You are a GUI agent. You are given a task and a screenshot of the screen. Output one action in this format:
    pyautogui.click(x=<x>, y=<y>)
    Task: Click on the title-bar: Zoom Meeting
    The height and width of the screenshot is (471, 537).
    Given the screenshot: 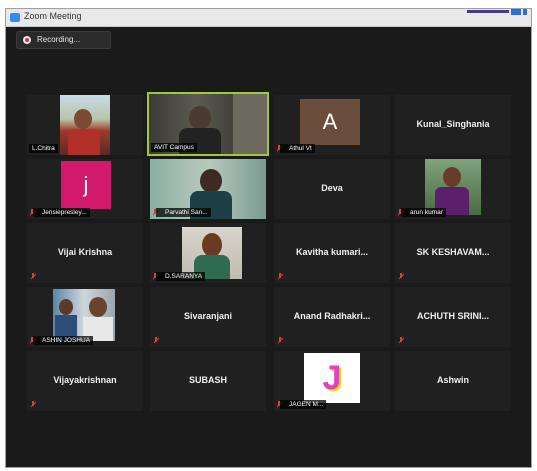 What is the action you would take?
    pyautogui.click(x=268, y=18)
    